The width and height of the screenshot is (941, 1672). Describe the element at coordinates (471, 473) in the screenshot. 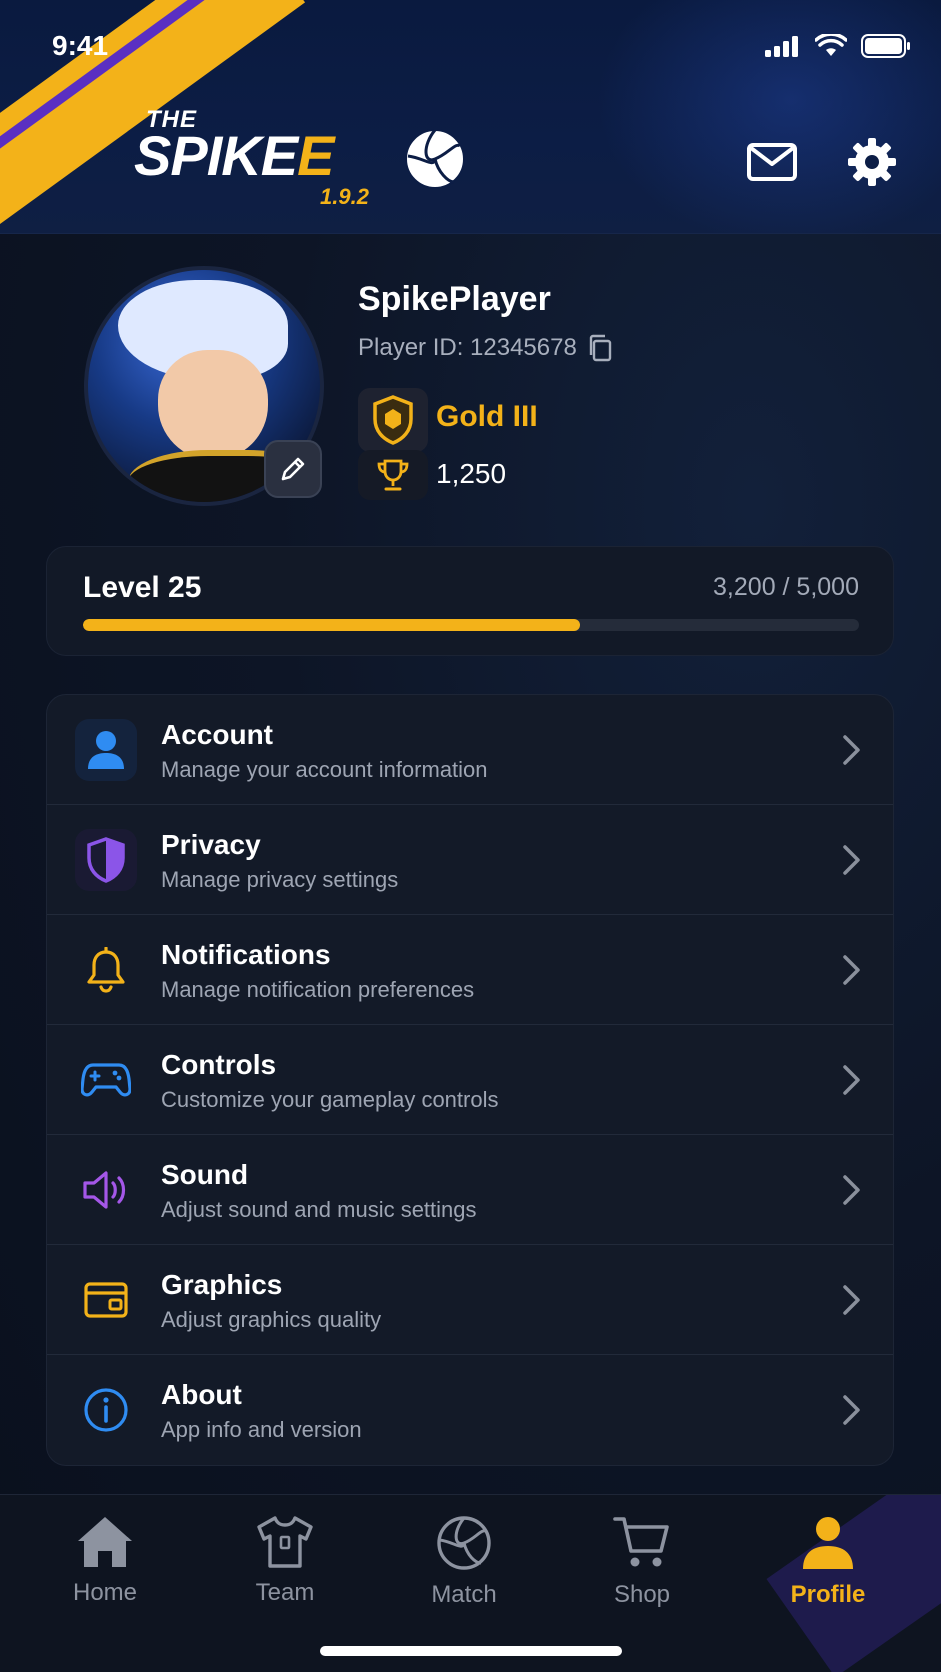

I see `trophy-count: 1,250` at that location.